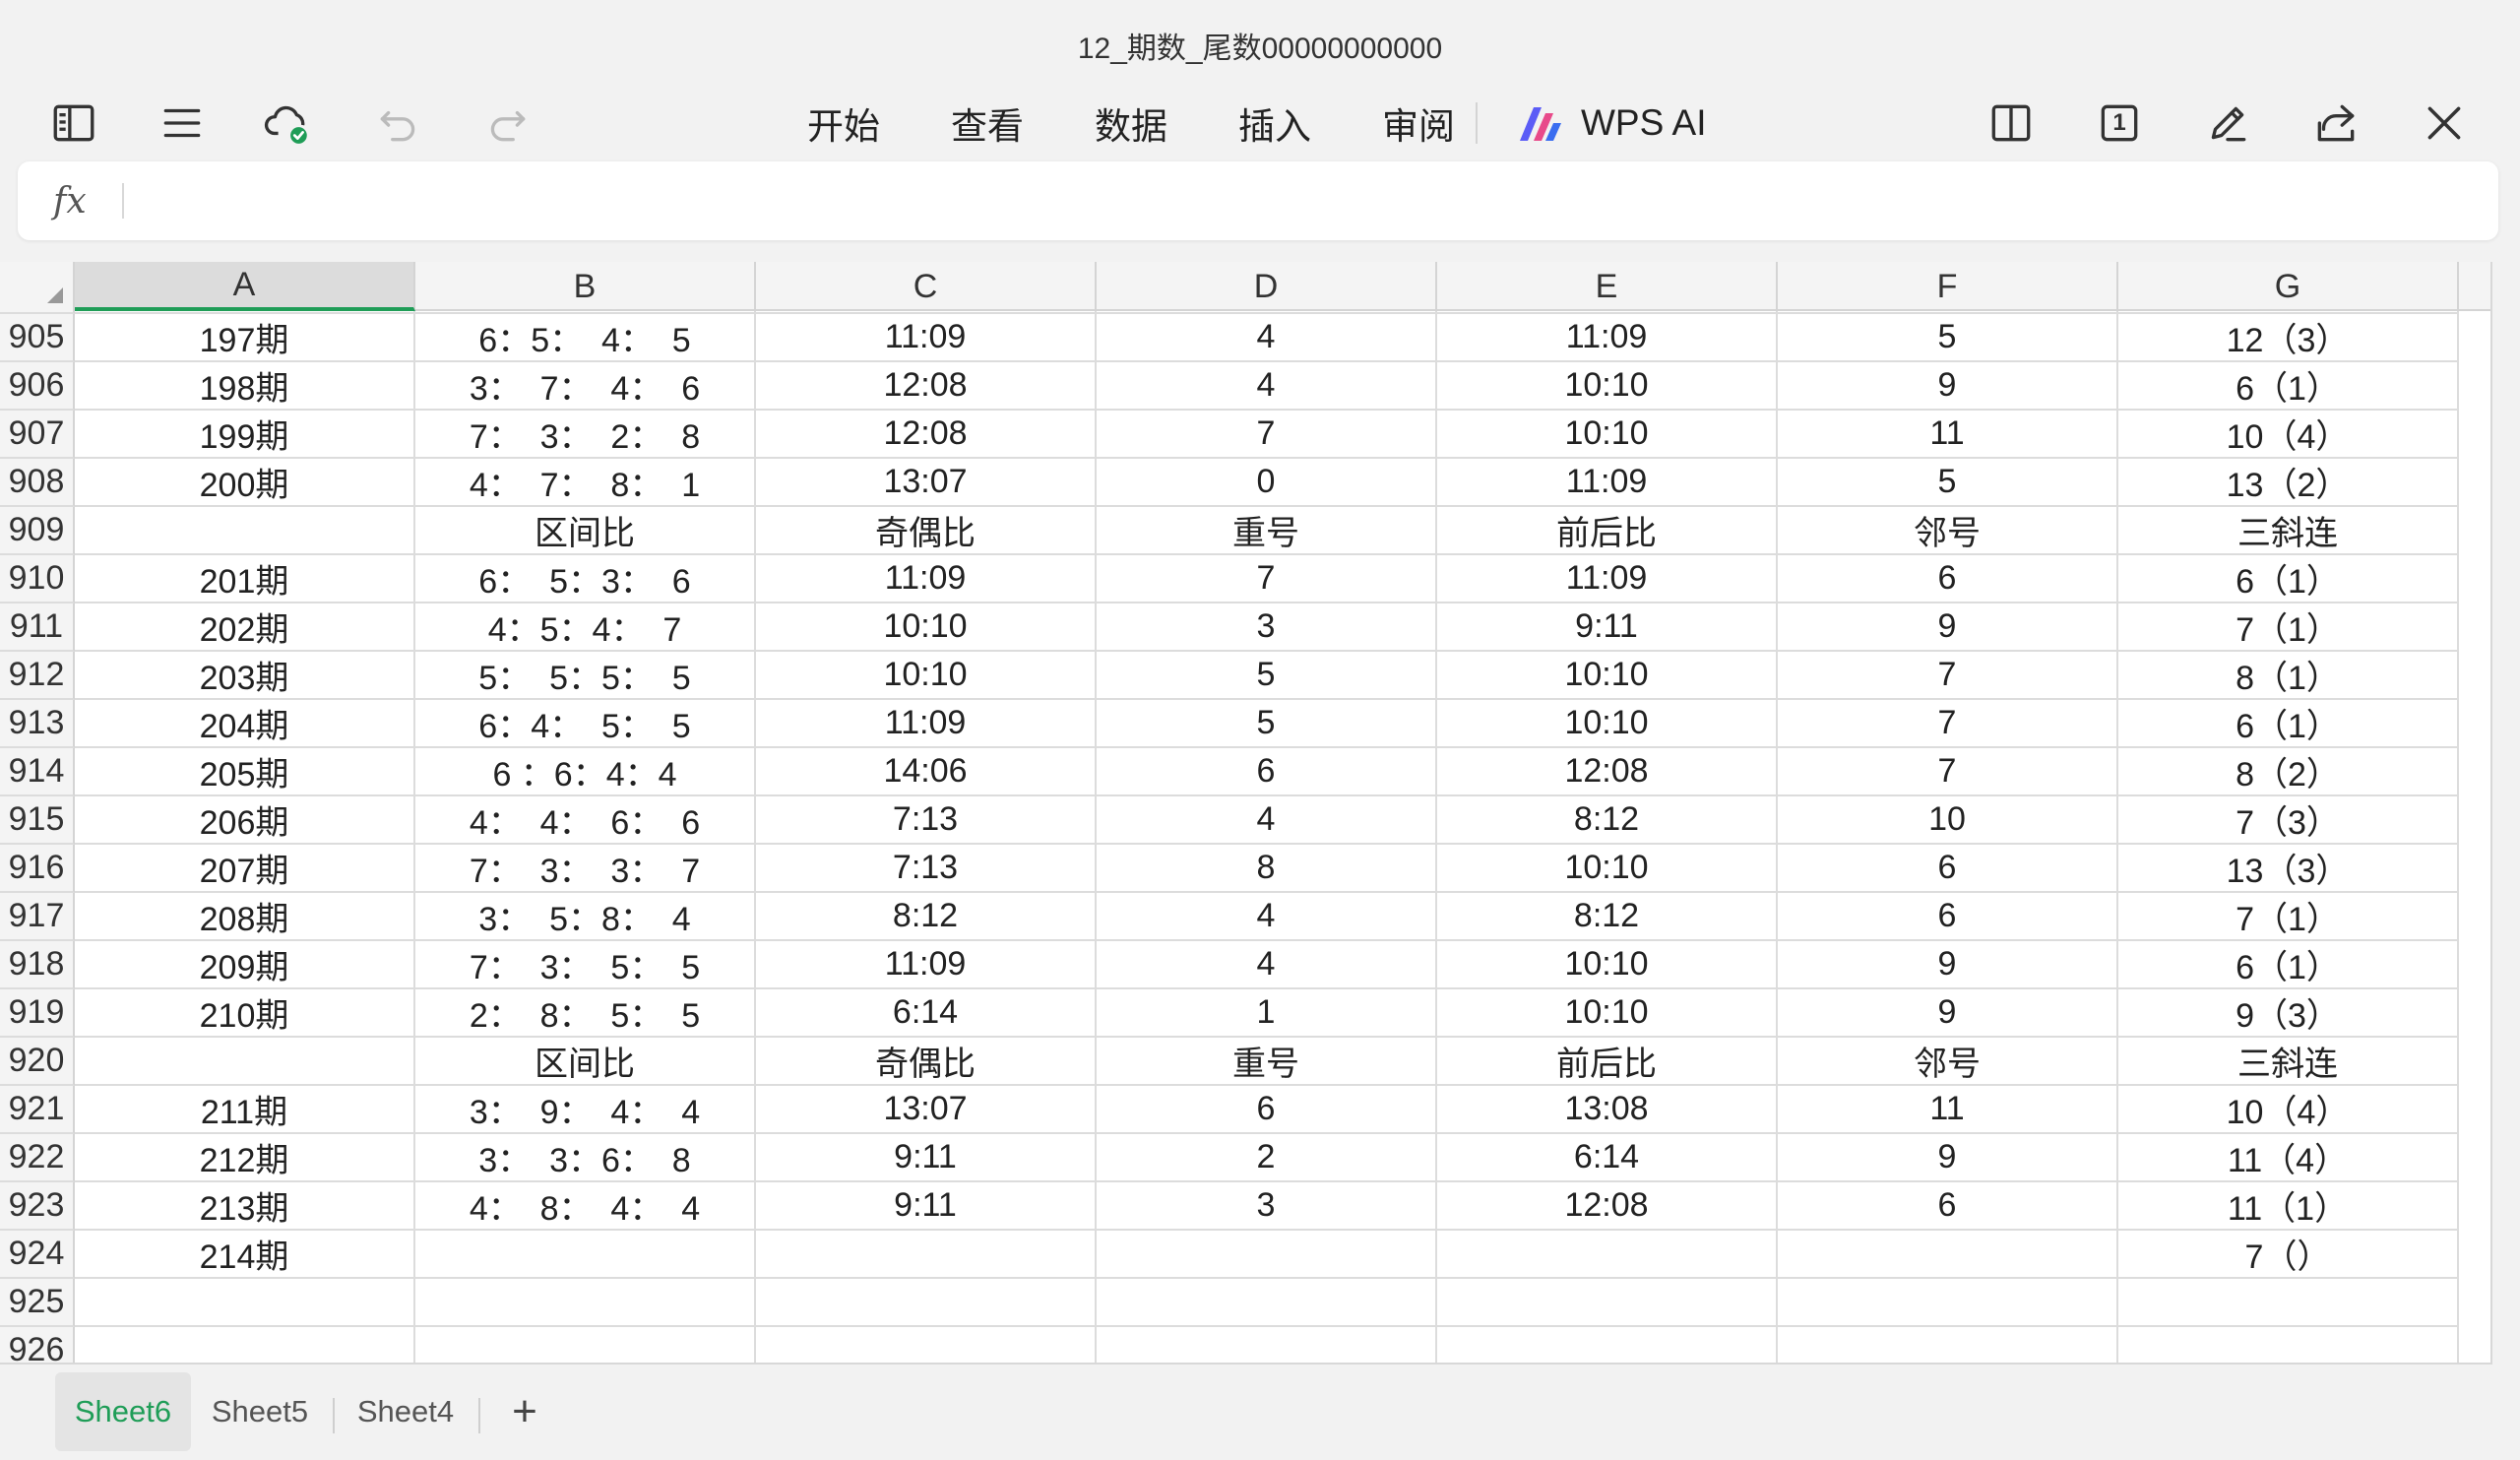  I want to click on cell-g: 11（1）, so click(2288, 1206).